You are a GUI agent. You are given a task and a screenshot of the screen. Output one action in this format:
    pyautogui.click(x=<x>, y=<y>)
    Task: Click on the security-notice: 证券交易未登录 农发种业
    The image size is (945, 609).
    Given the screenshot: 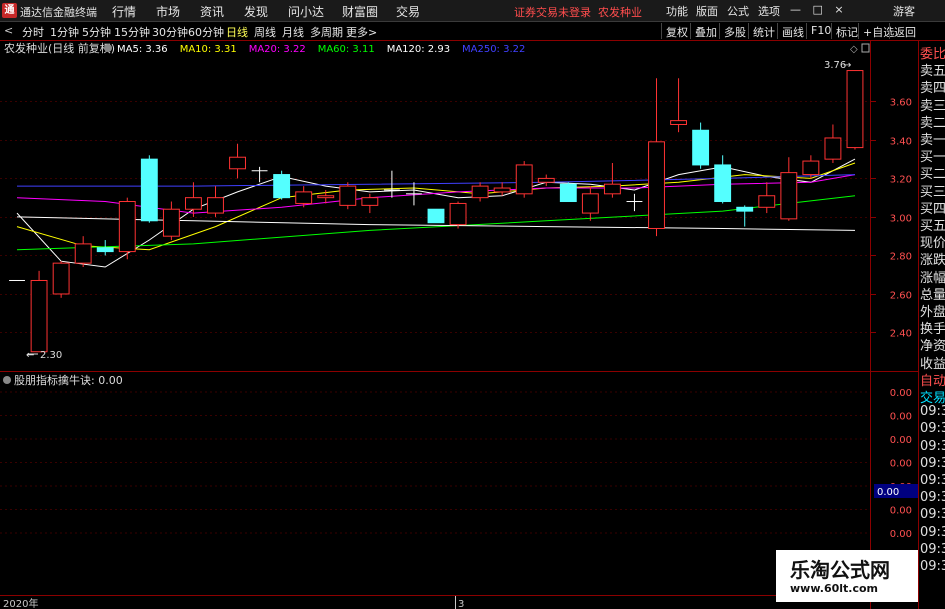 What is the action you would take?
    pyautogui.click(x=578, y=12)
    